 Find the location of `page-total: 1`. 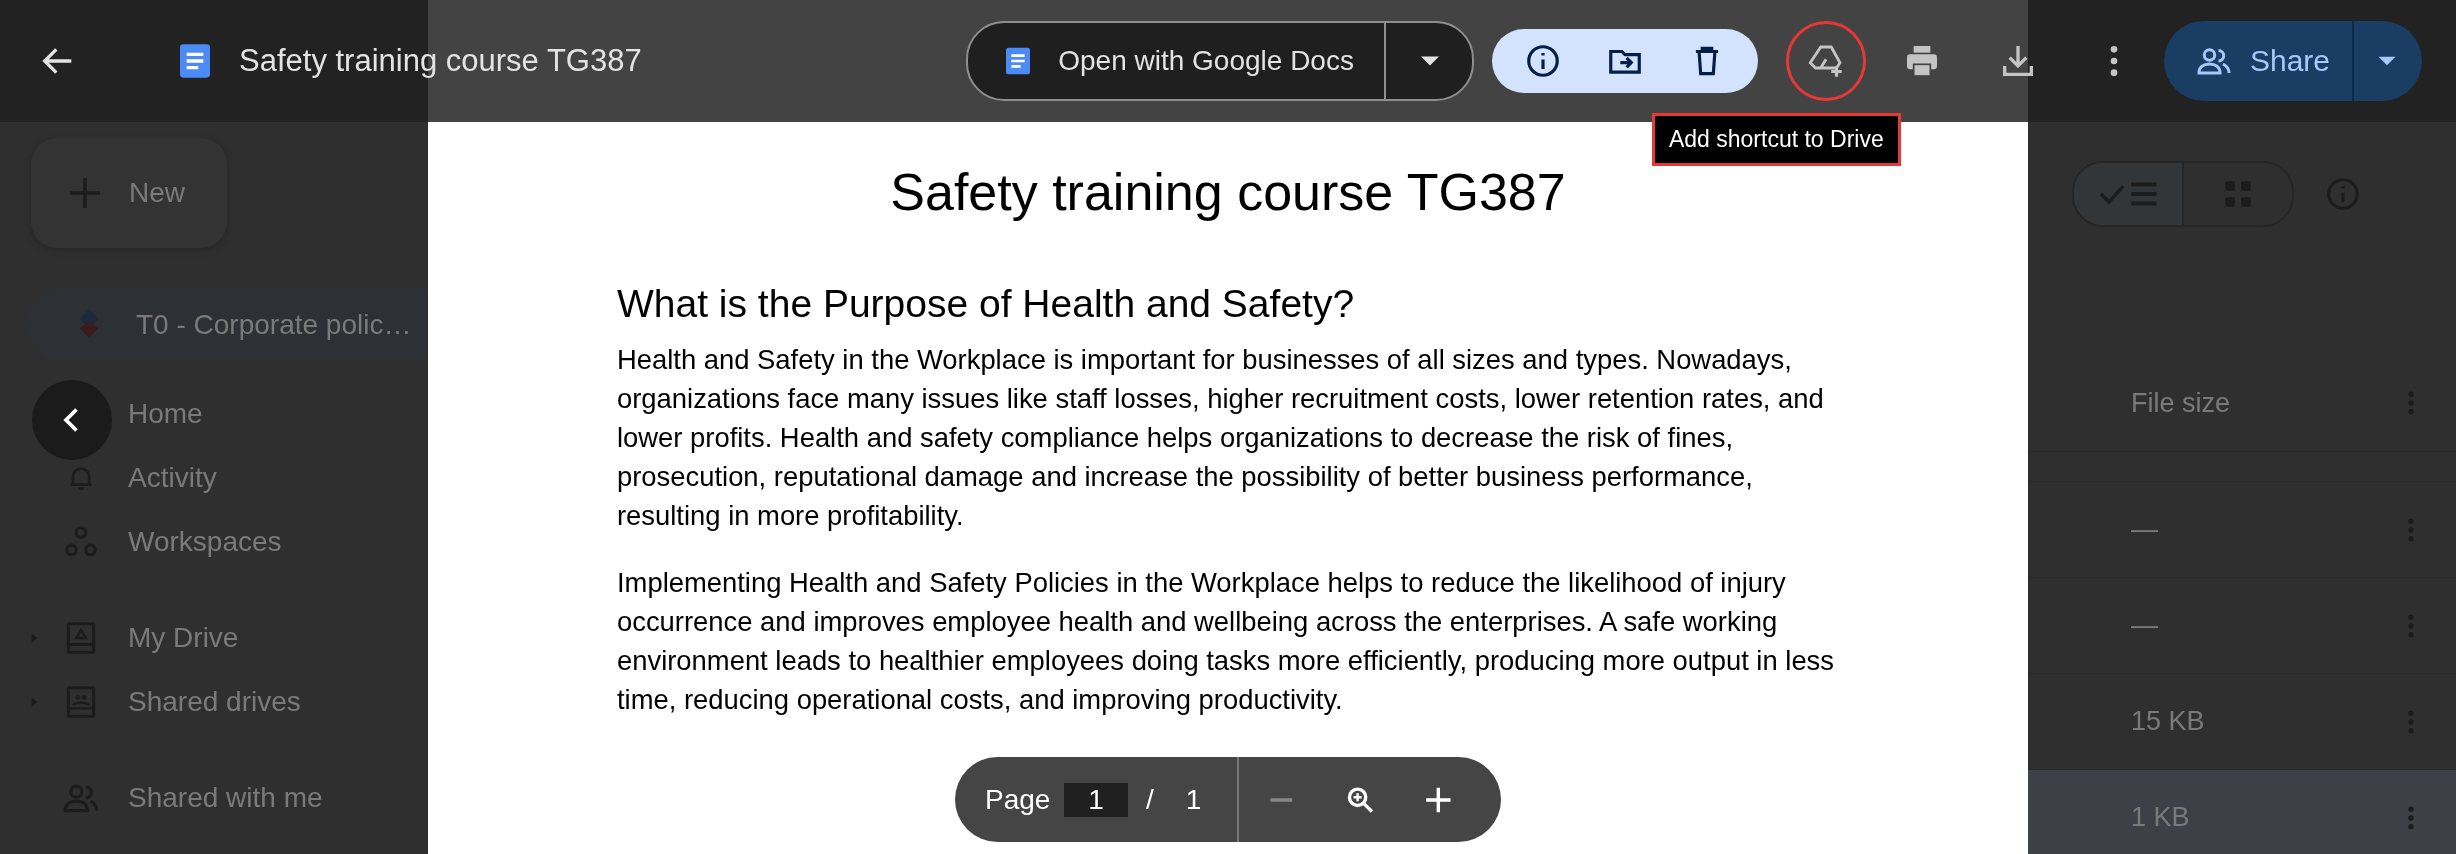

page-total: 1 is located at coordinates (1193, 799).